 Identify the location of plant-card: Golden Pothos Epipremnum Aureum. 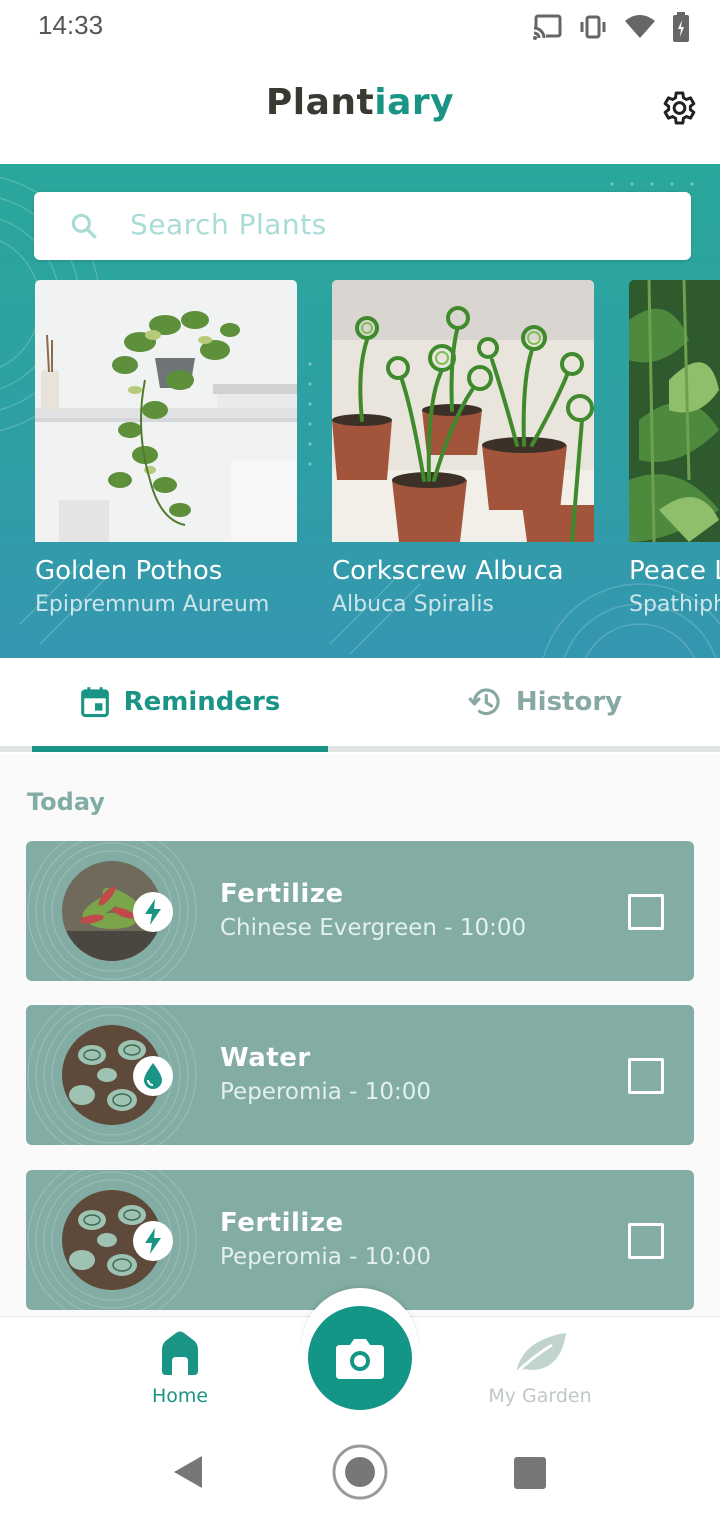
(166, 448).